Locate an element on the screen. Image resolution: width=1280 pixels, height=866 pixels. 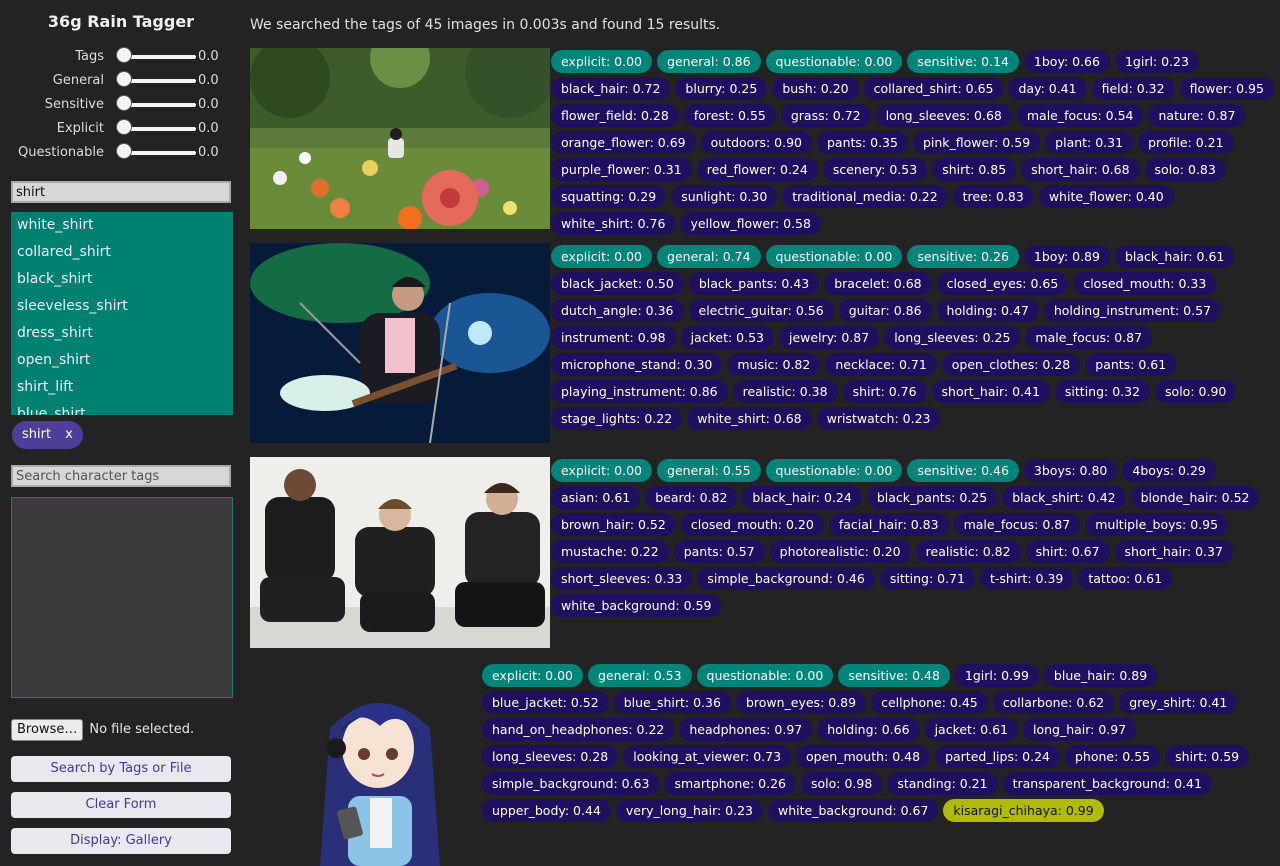
slider-tags: Tags 0.0 is located at coordinates (121, 58).